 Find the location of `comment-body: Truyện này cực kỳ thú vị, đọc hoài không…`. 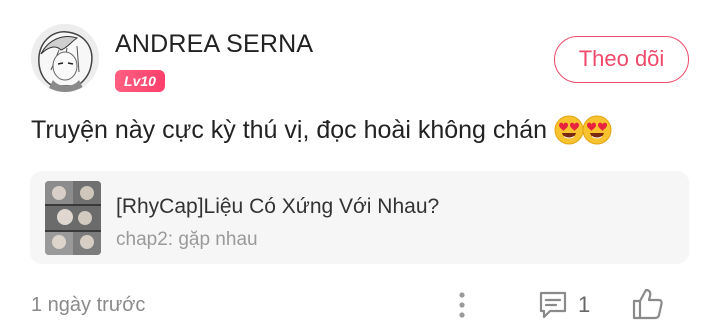

comment-body: Truyện này cực kỳ thú vị, đọc hoài không… is located at coordinates (289, 130).